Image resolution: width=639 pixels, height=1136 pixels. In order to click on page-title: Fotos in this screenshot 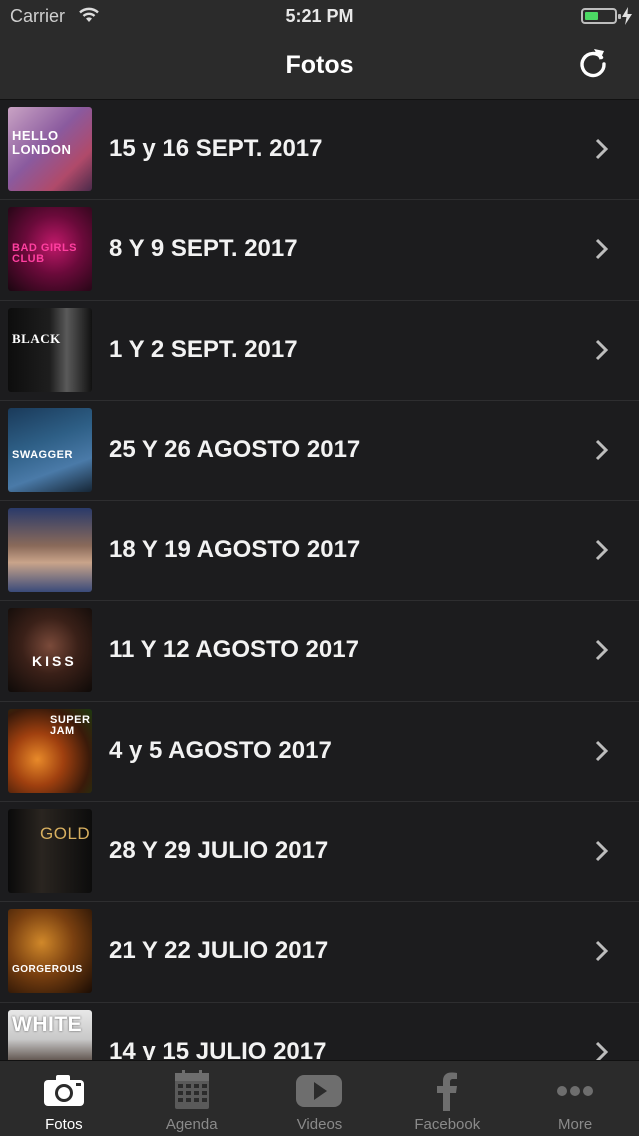, I will do `click(319, 65)`.